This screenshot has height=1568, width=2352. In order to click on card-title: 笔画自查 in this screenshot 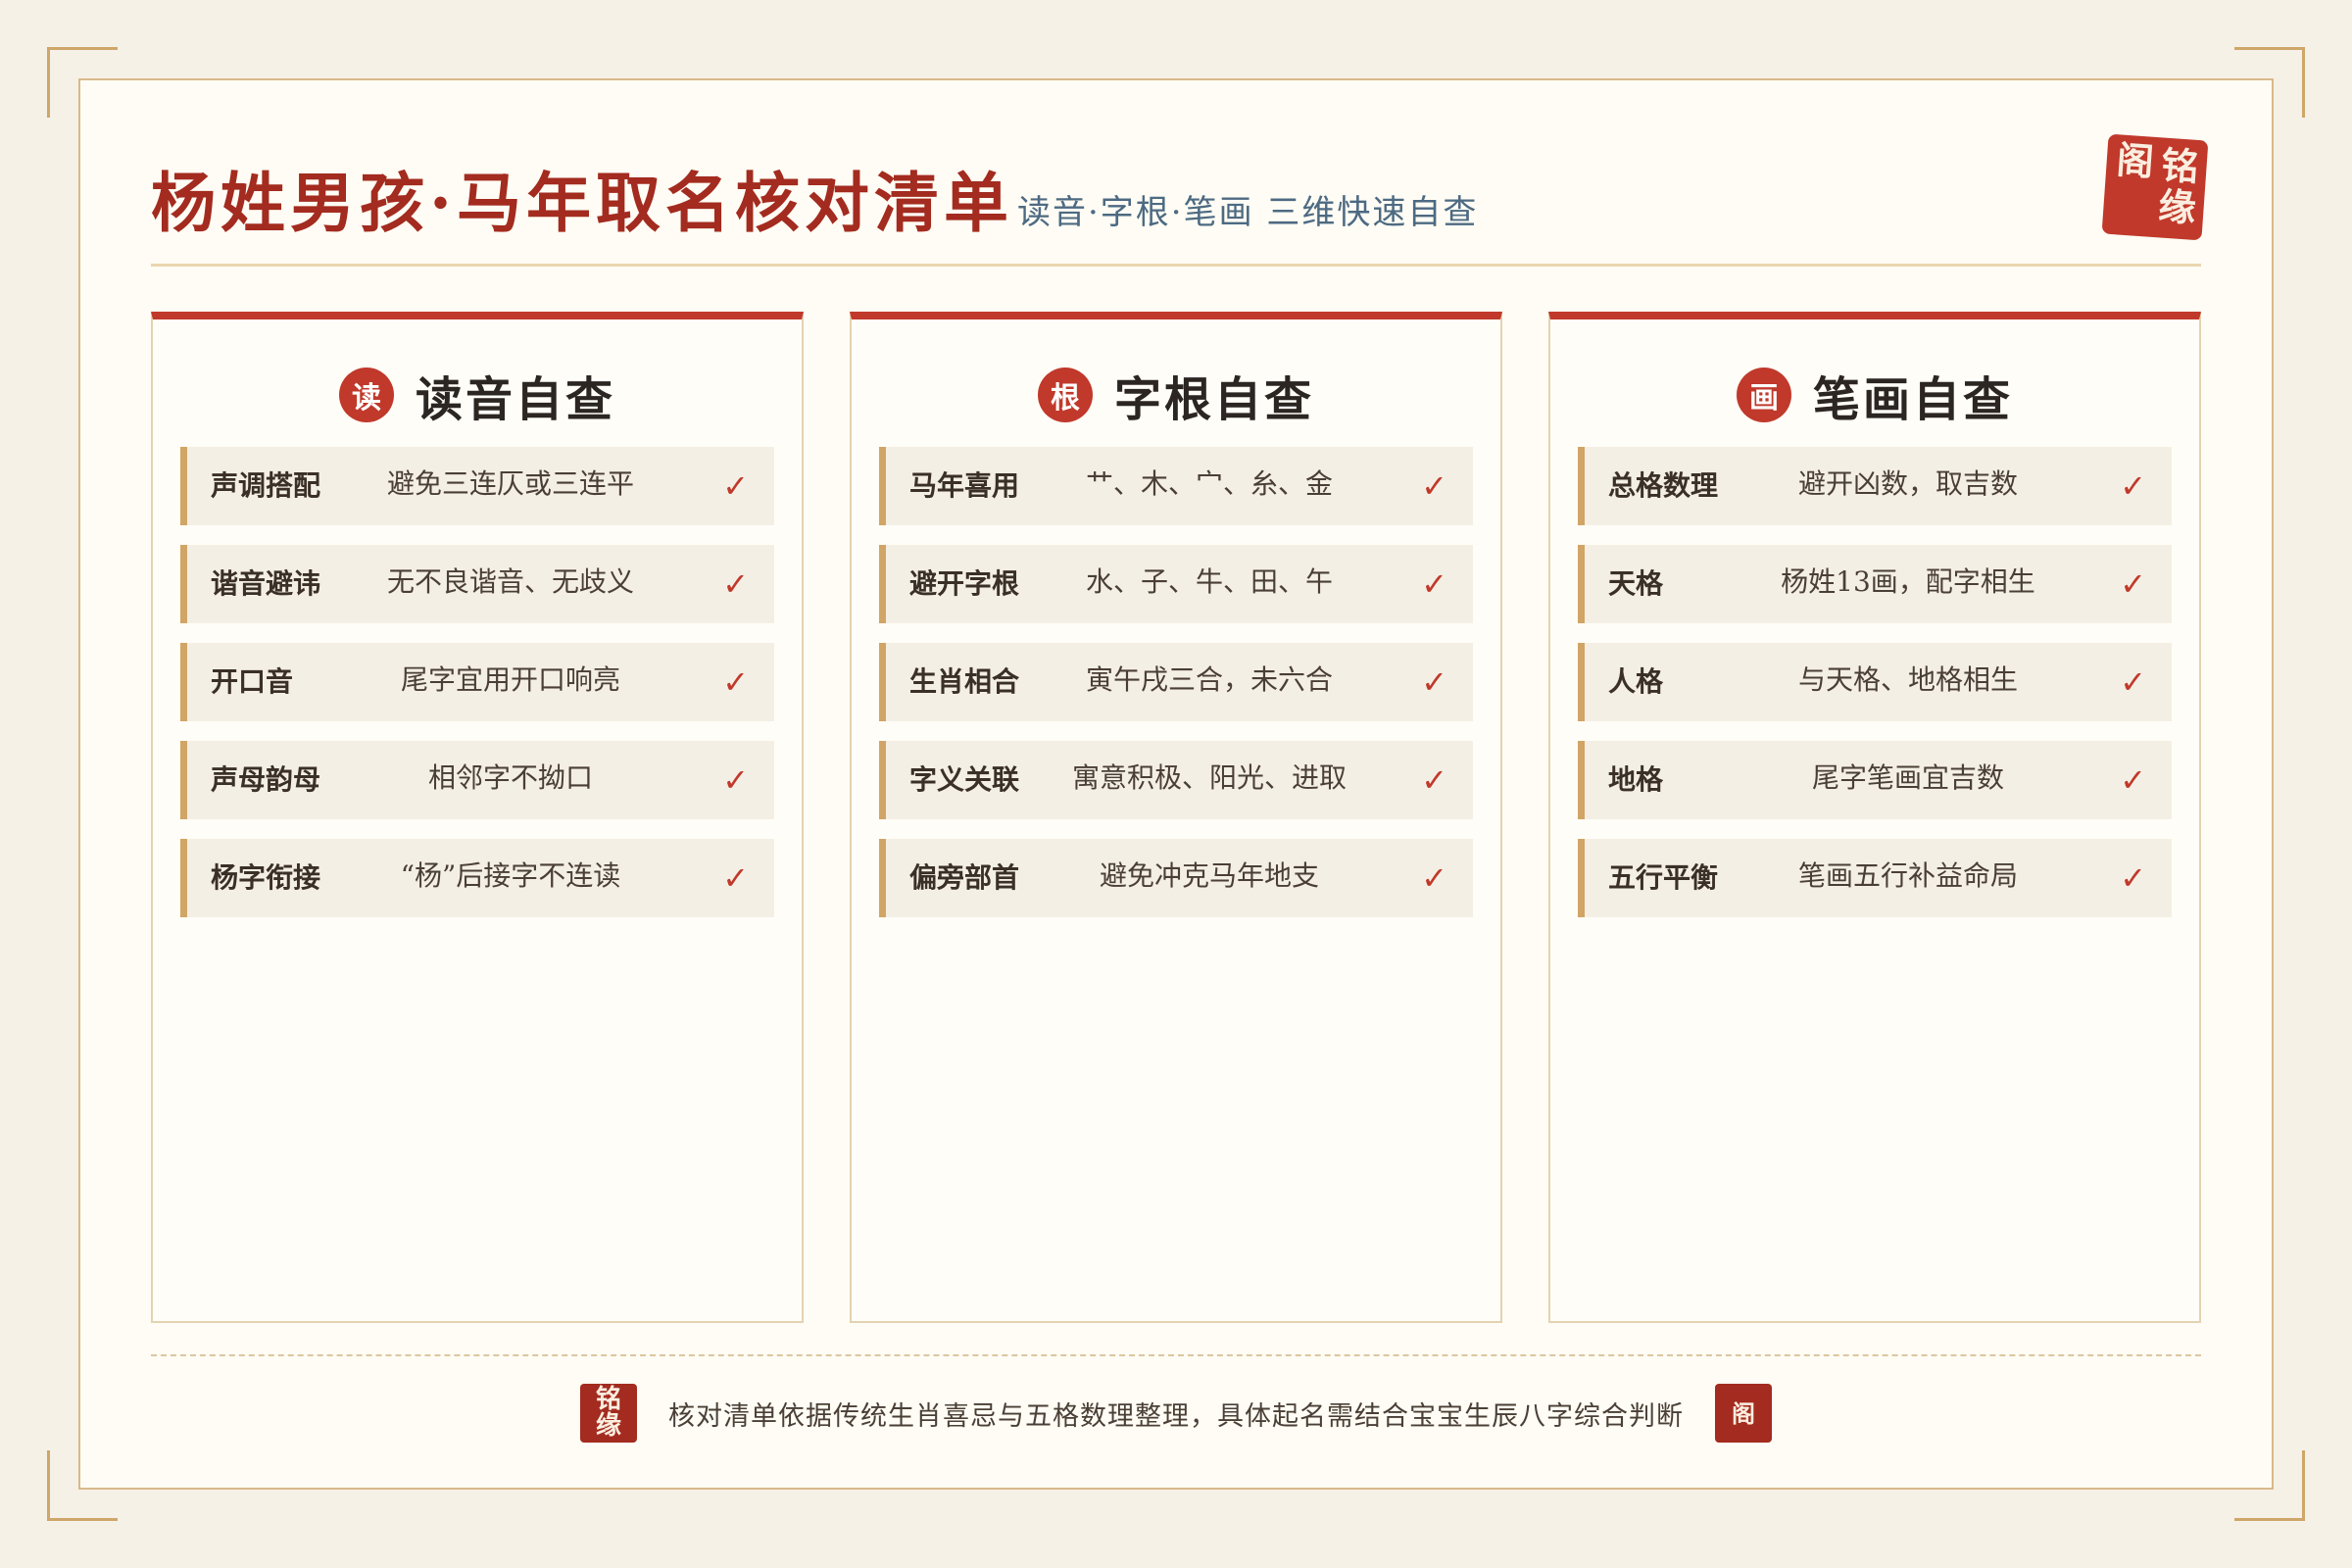, I will do `click(1912, 399)`.